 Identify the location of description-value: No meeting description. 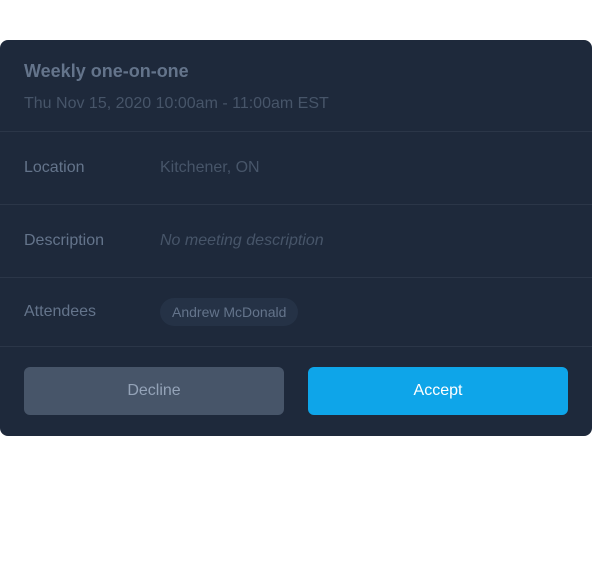
(242, 240).